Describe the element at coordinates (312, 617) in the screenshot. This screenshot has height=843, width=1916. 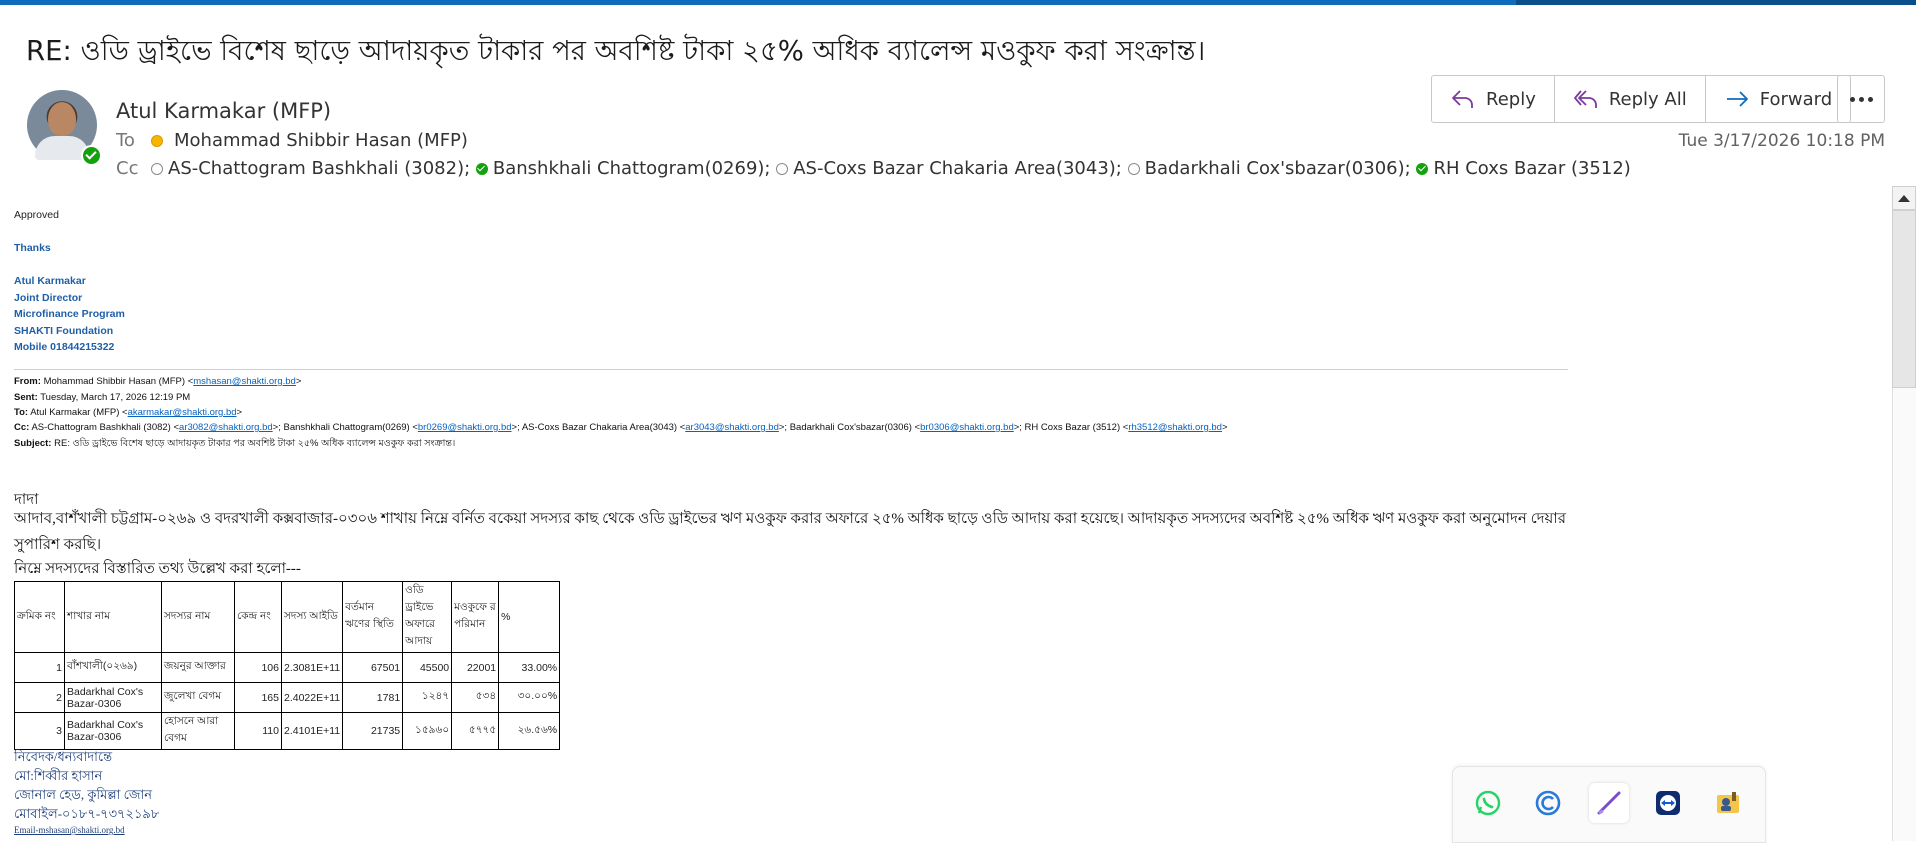
I see `table-header-cell: সদস্য আইডি` at that location.